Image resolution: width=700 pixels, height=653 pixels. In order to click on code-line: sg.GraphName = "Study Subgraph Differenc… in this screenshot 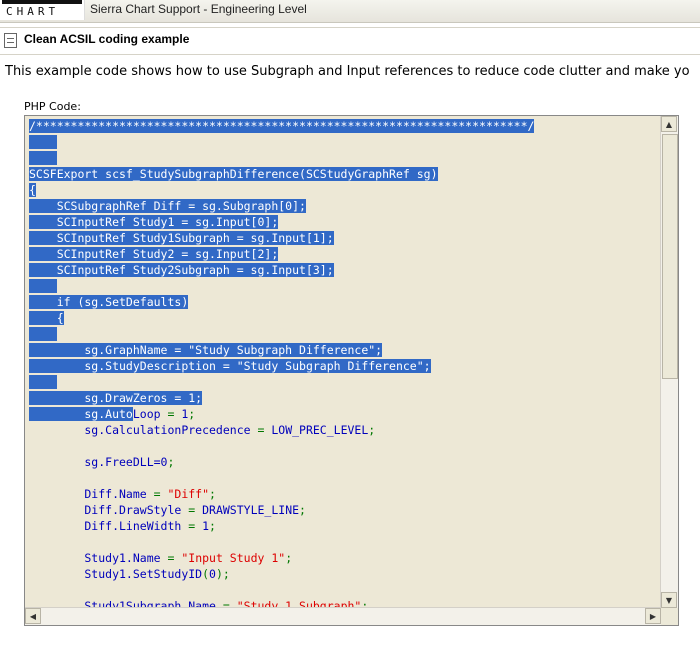, I will do `click(206, 350)`.